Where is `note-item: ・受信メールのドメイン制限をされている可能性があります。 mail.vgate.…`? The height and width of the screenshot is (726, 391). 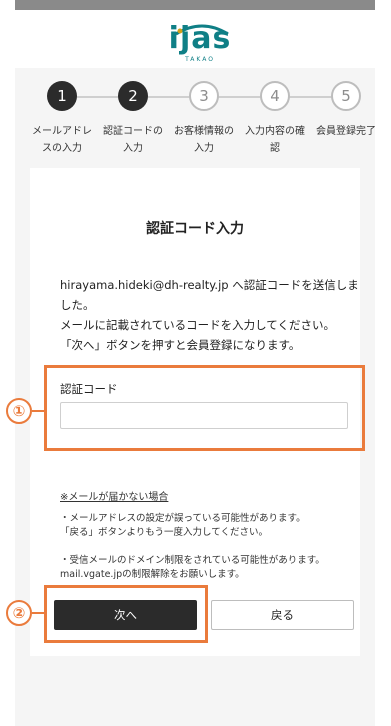 note-item: ・受信メールのドメイン制限をされている可能性があります。 mail.vgate.… is located at coordinates (210, 568).